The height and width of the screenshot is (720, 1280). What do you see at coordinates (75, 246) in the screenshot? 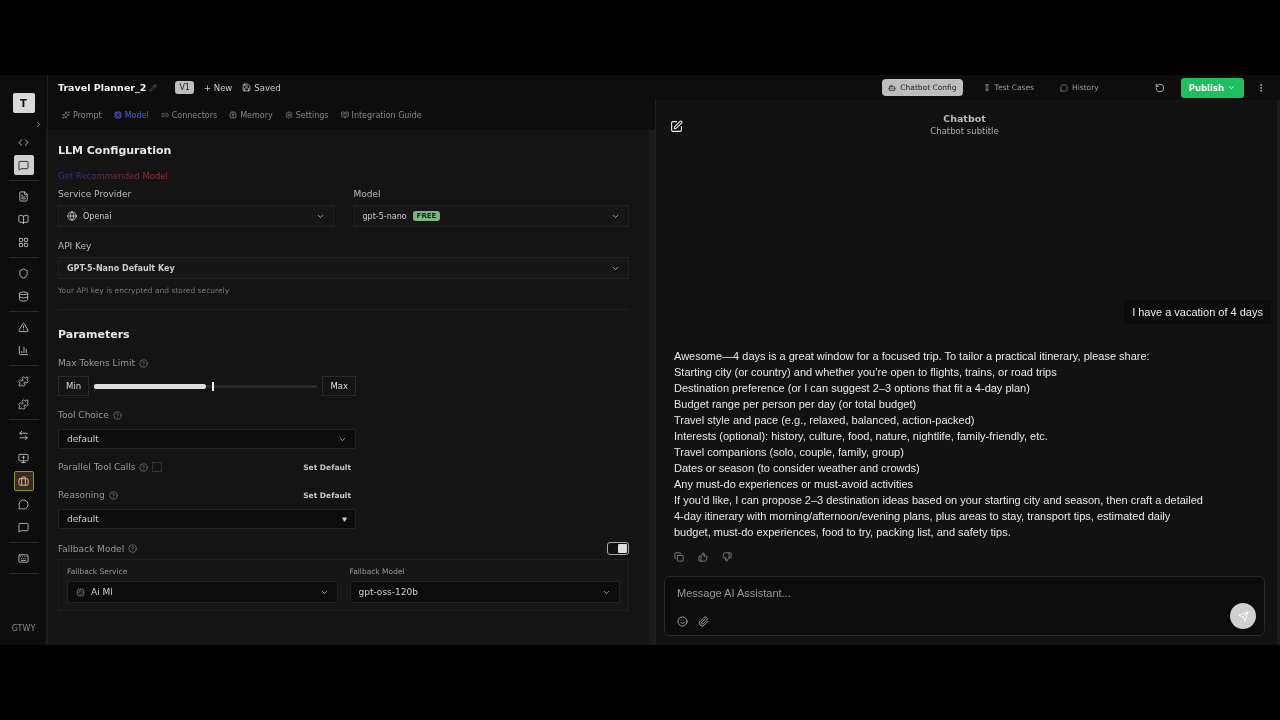
I see `field-label: API Key` at bounding box center [75, 246].